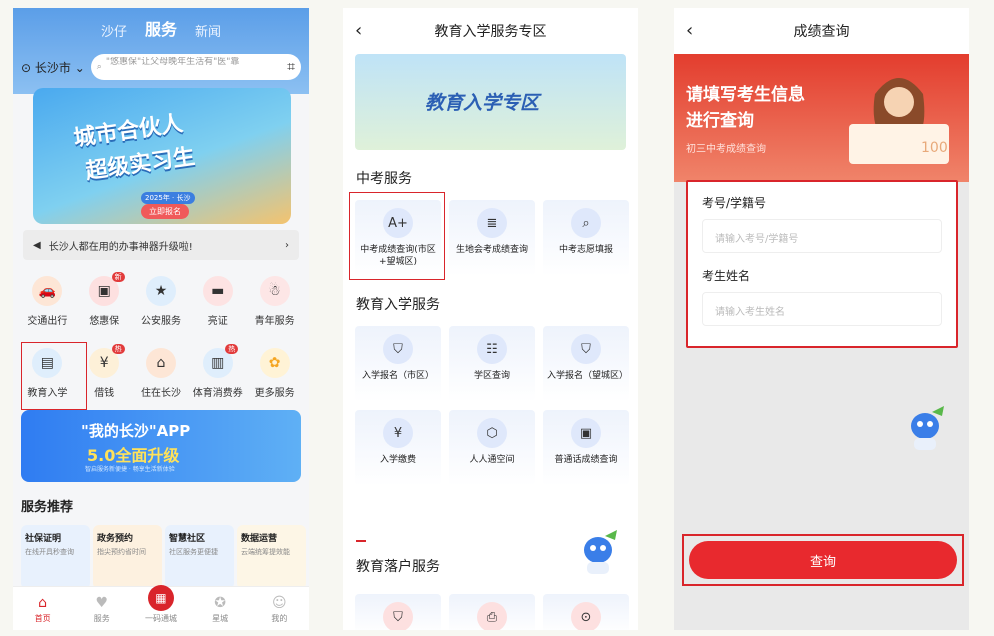  Describe the element at coordinates (53, 67) in the screenshot. I see `location-selector: ⊙ 长沙市 ⌄` at that location.